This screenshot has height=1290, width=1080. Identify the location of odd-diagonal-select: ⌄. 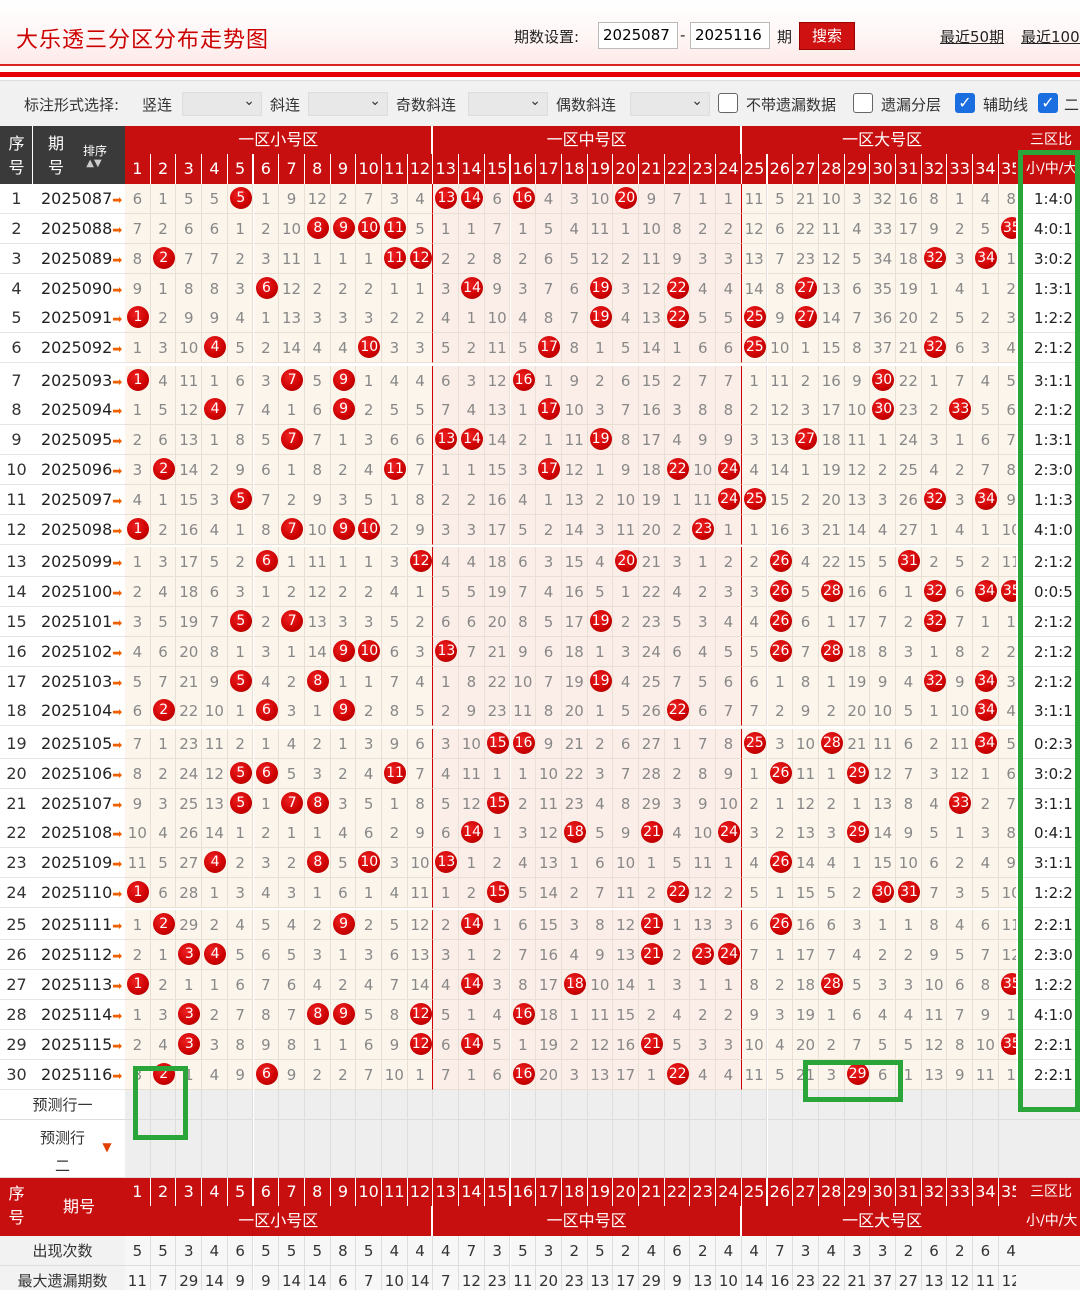
(508, 104).